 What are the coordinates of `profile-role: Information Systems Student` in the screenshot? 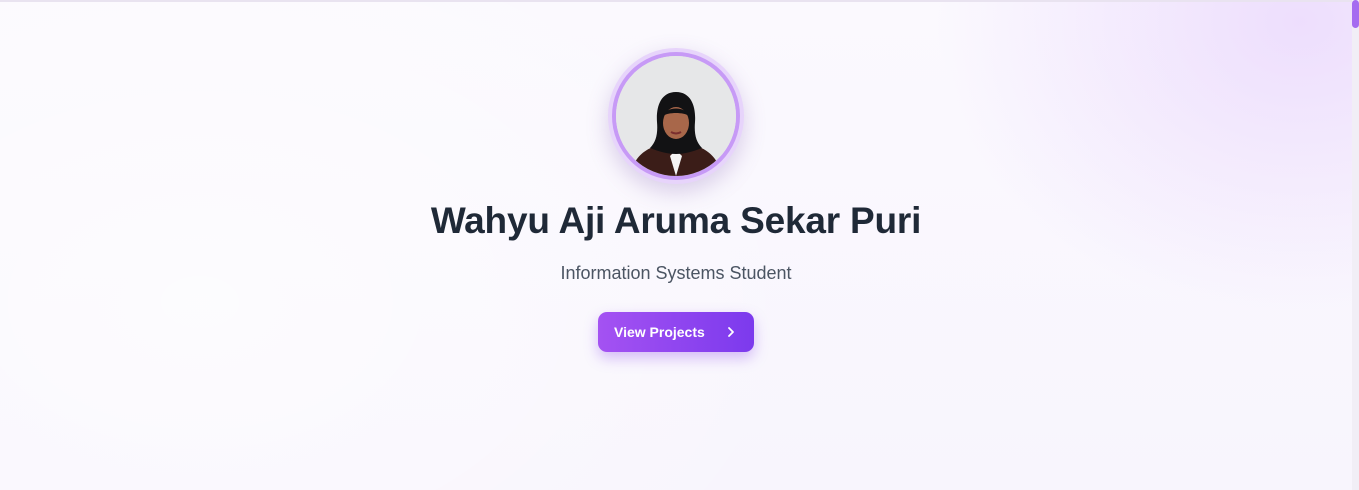 It's located at (676, 273).